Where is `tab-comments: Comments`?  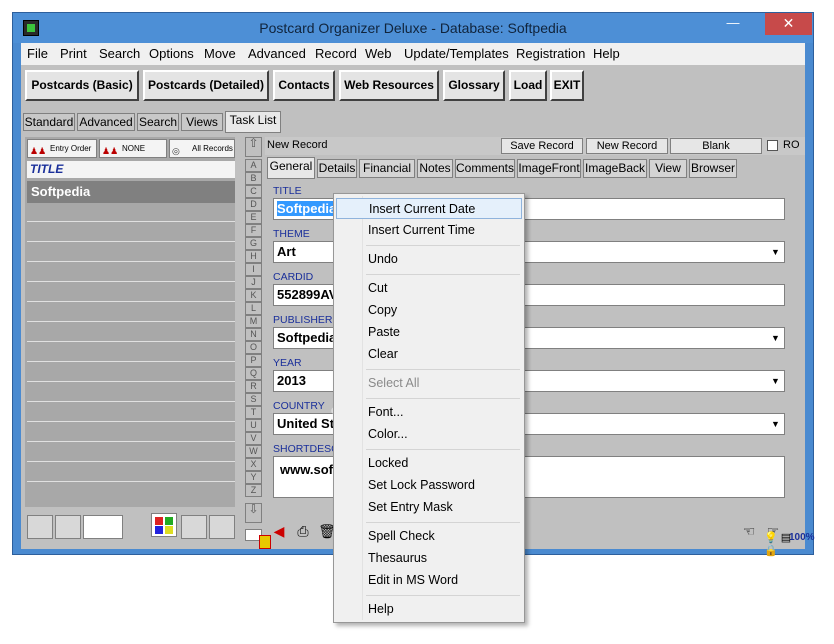
tab-comments: Comments is located at coordinates (485, 168).